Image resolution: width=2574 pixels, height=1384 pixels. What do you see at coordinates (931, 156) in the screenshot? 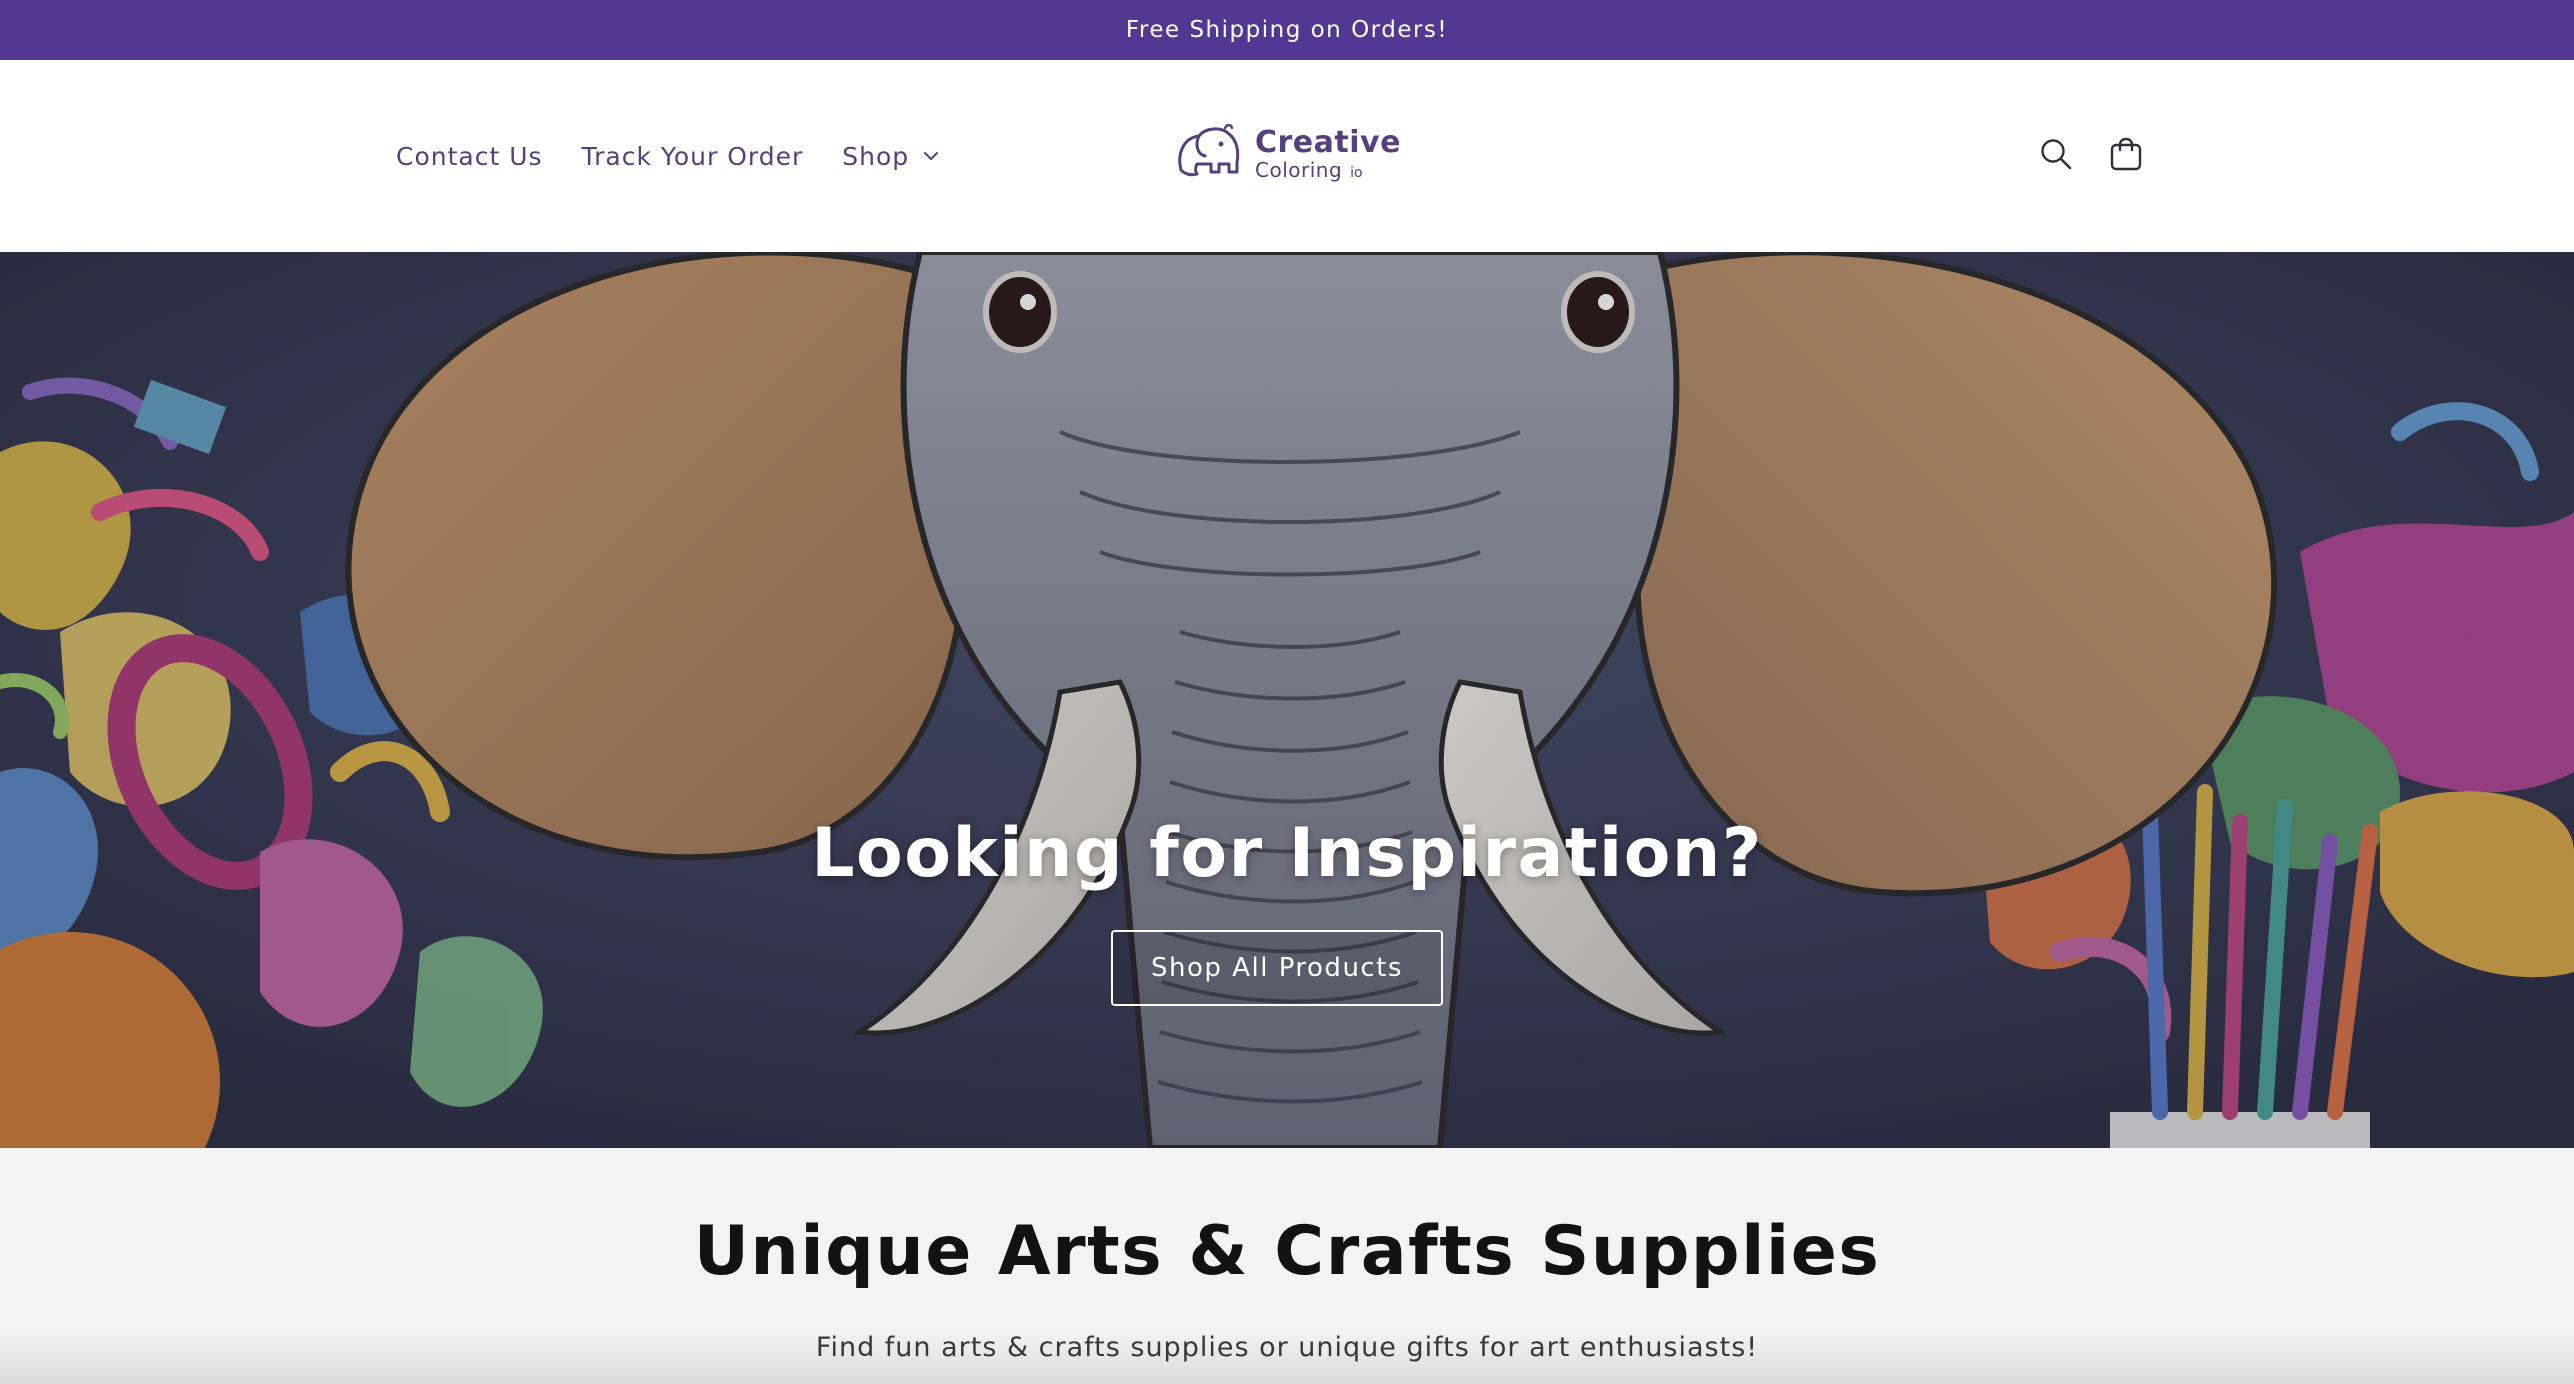
I see `chevron-down-icon` at bounding box center [931, 156].